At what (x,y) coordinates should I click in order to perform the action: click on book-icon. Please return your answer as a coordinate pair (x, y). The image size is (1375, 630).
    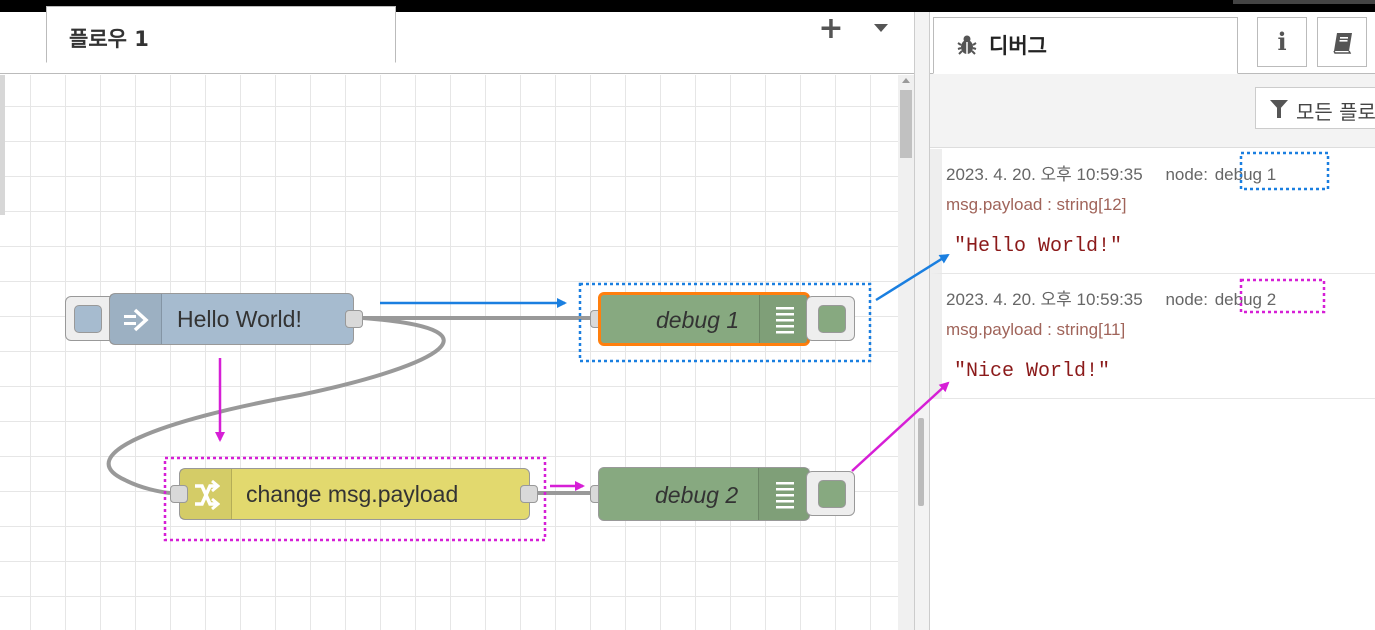
    Looking at the image, I should click on (1342, 43).